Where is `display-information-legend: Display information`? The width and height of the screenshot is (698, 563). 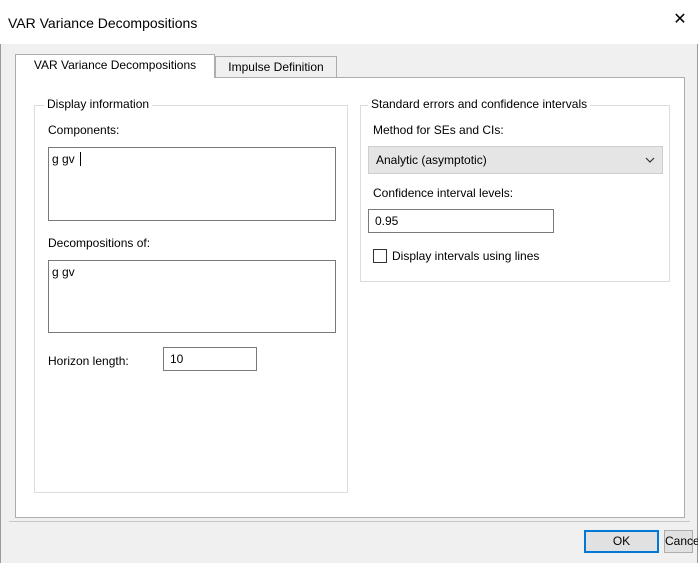
display-information-legend: Display information is located at coordinates (98, 104).